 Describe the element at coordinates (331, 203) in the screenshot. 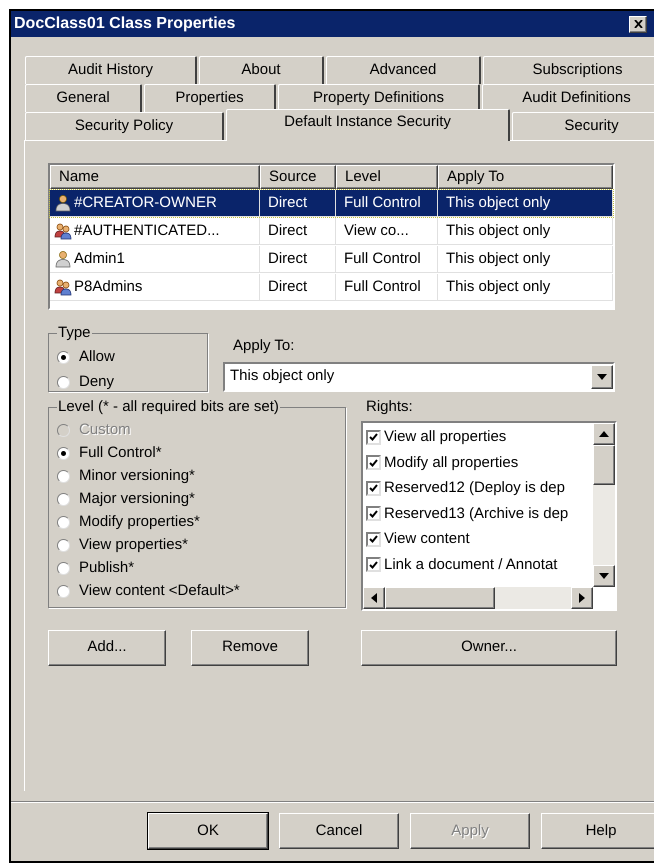

I see `table-row: #CREATOR-OWNER Direct Full Control This object only` at that location.